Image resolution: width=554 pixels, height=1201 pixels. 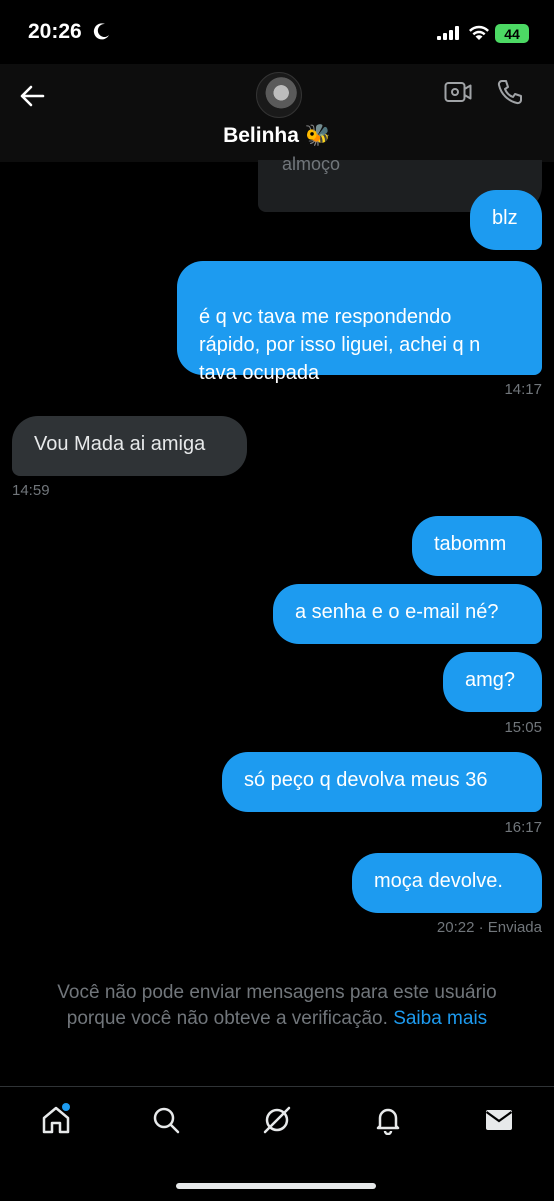 What do you see at coordinates (489, 927) in the screenshot?
I see `message-timestamp-sent-status: 20:22 · Enviada` at bounding box center [489, 927].